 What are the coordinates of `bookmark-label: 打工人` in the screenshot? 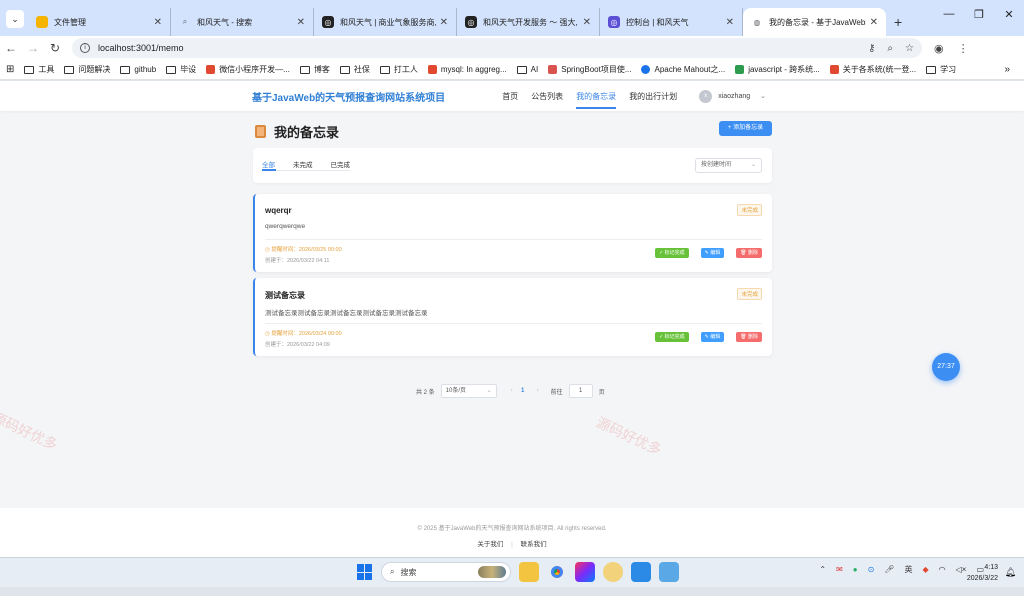 It's located at (405, 69).